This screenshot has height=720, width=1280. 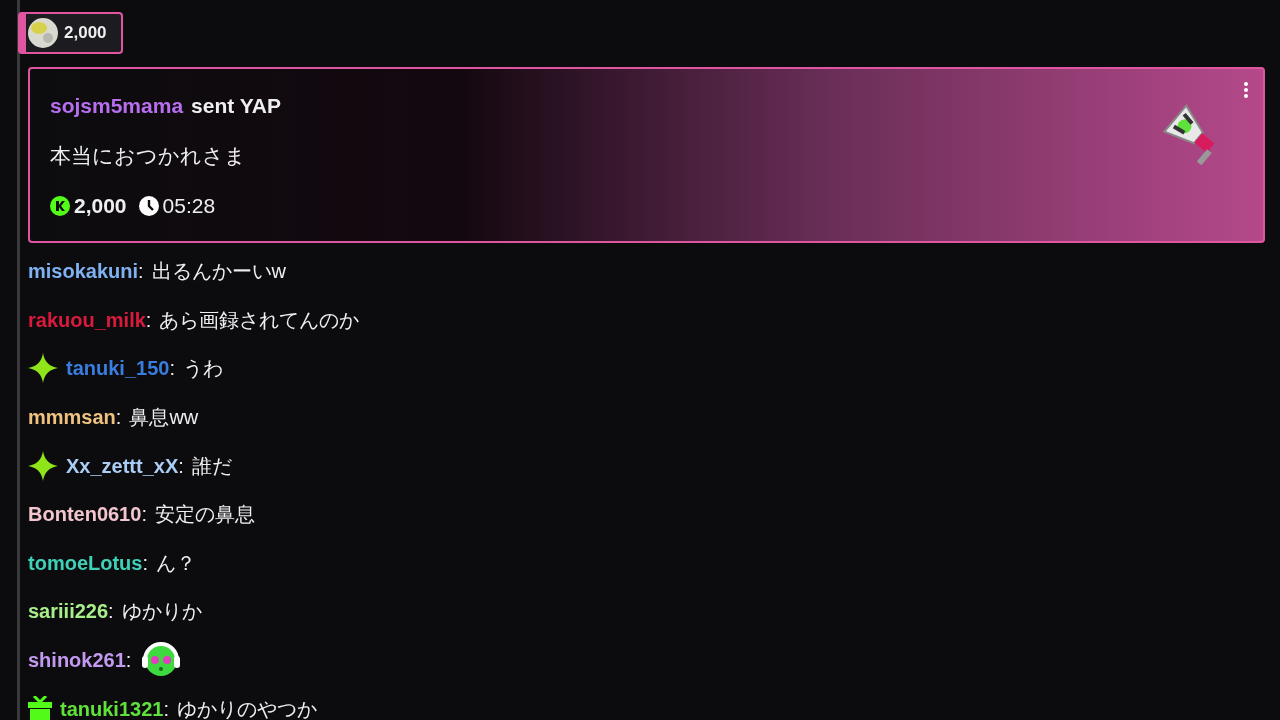 I want to click on yap-amount: 2,000, so click(x=100, y=206).